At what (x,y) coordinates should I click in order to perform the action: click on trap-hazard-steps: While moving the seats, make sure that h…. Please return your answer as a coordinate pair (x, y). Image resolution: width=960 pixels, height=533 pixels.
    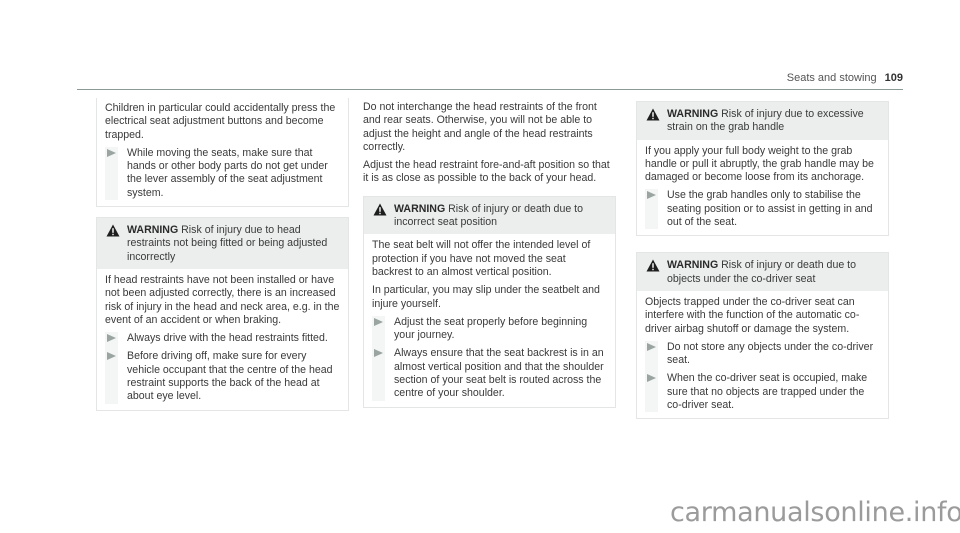
    Looking at the image, I should click on (222, 173).